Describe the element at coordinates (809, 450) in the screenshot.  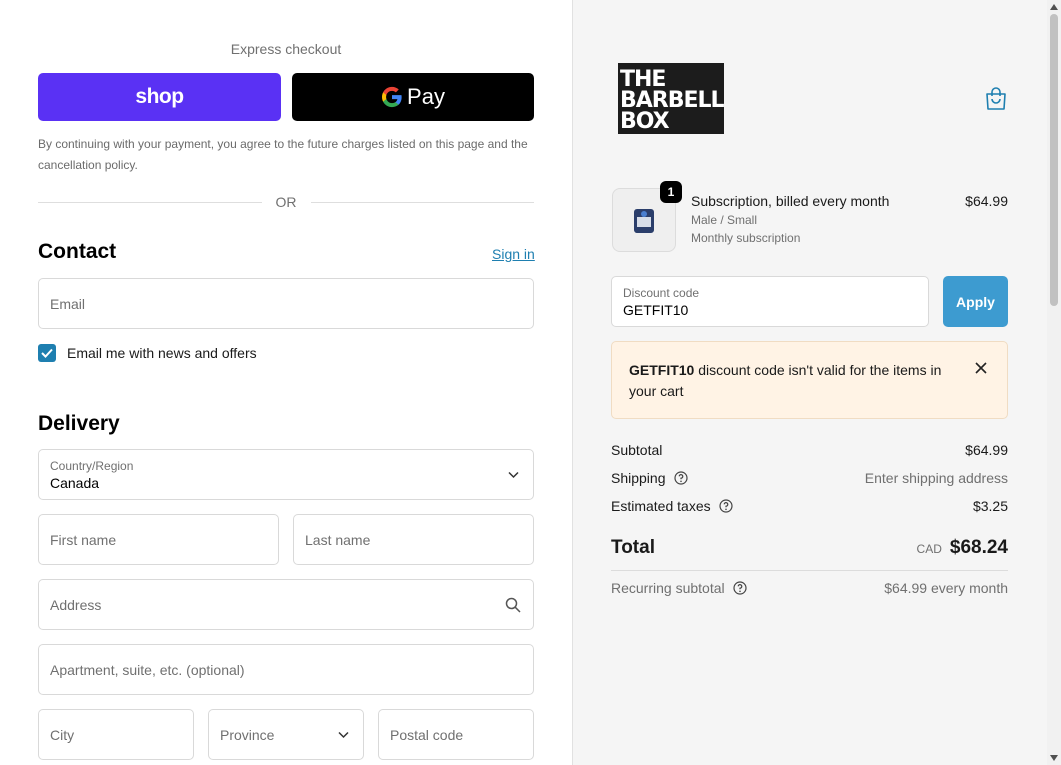
I see `subtotal-row: Subtotal $64.99` at that location.